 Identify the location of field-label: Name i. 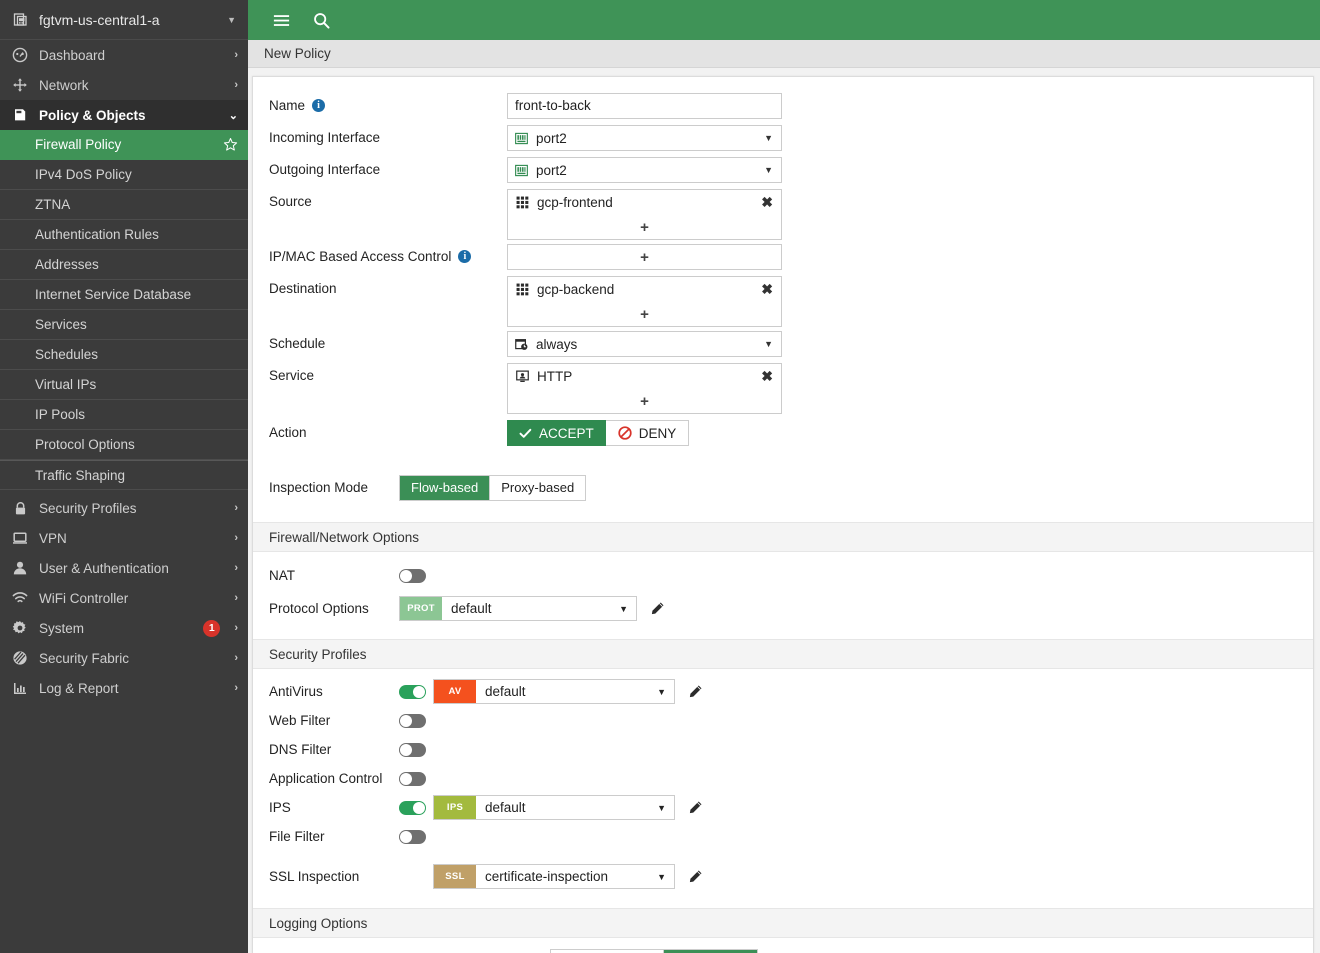
(388, 103).